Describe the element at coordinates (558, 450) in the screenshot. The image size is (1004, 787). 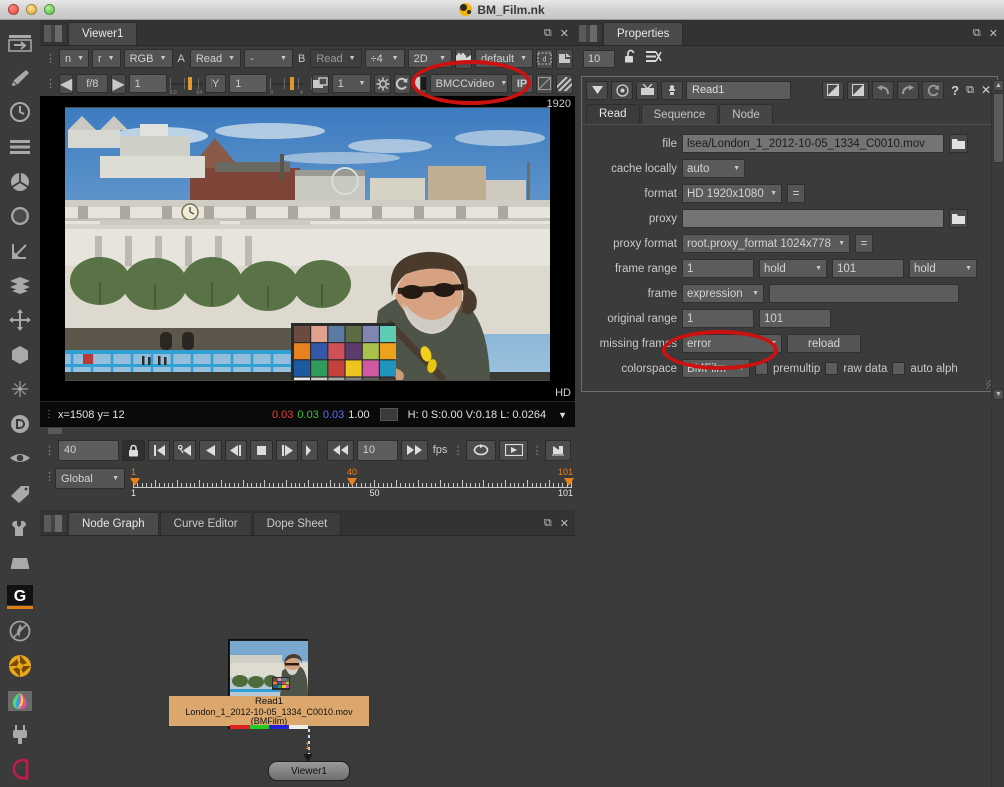
I see `keyframe-icon` at that location.